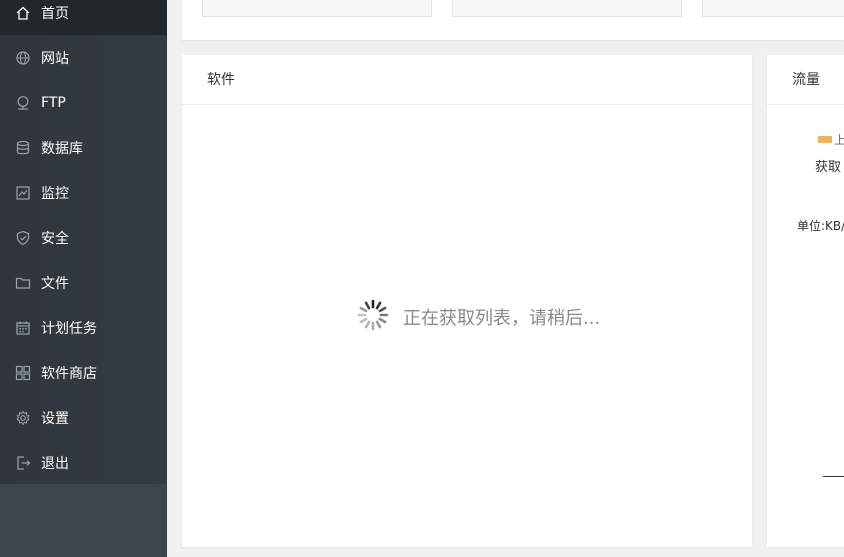 Image resolution: width=844 pixels, height=557 pixels. I want to click on upload-legend-swatch, so click(825, 139).